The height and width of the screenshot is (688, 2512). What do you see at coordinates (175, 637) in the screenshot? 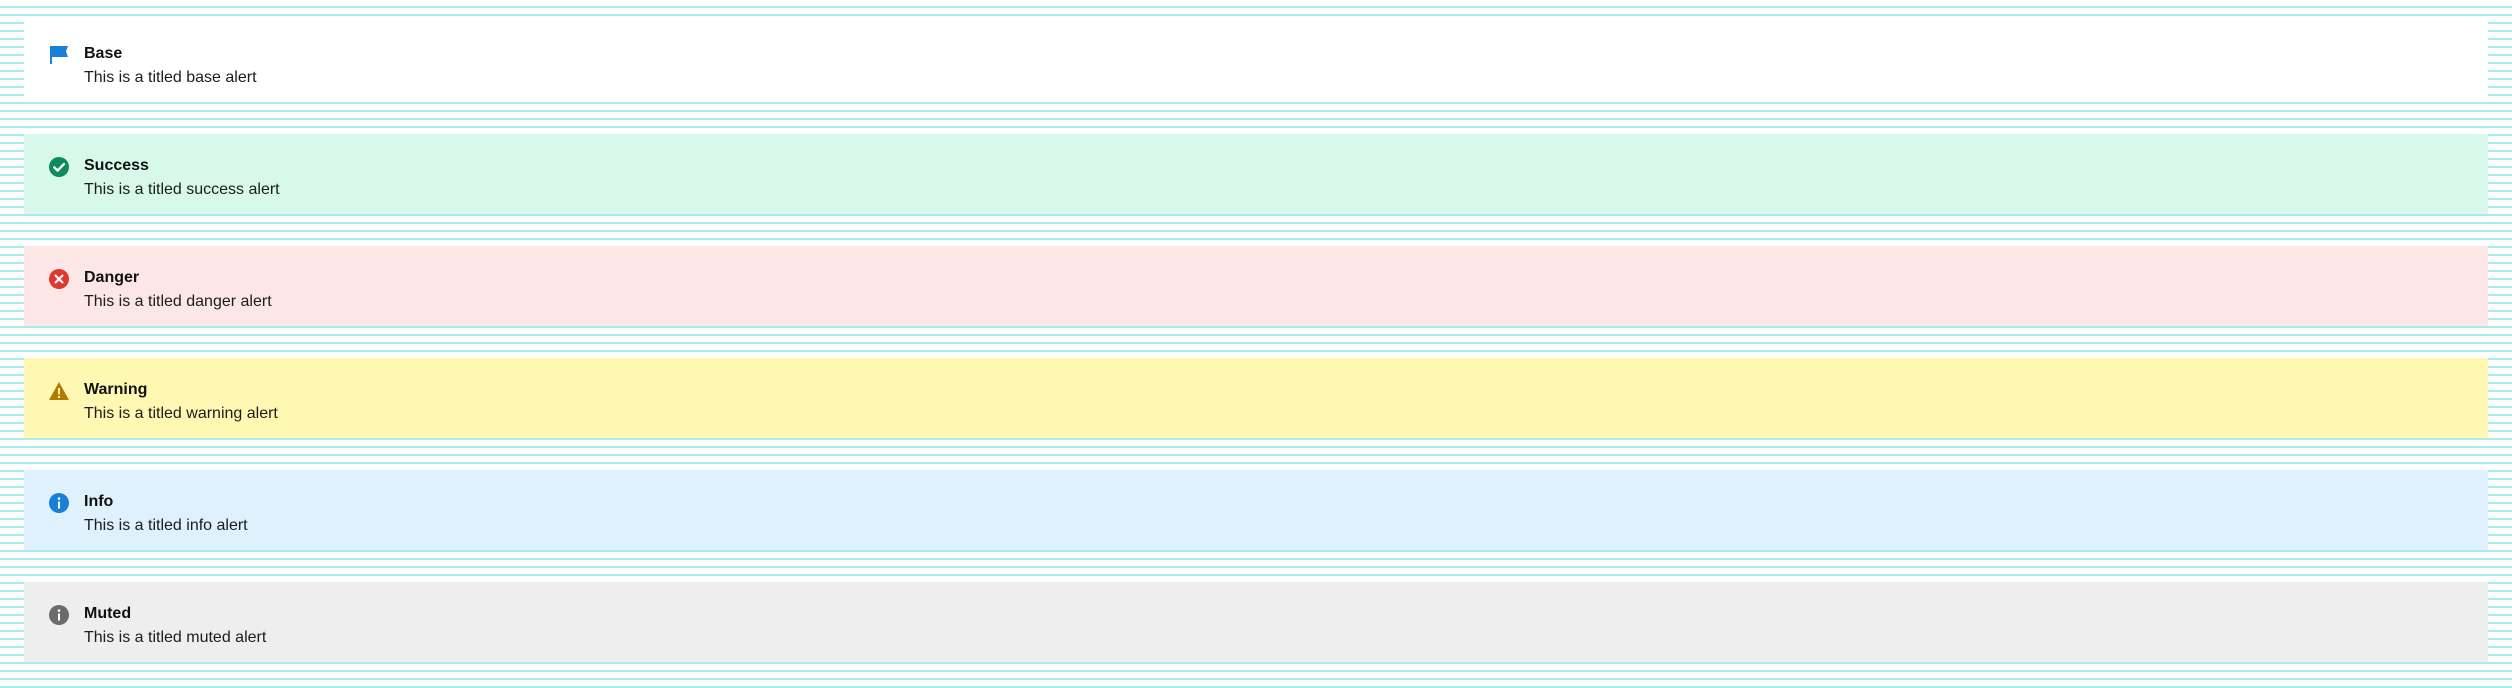
I see `alert-message: This is a titled muted alert` at bounding box center [175, 637].